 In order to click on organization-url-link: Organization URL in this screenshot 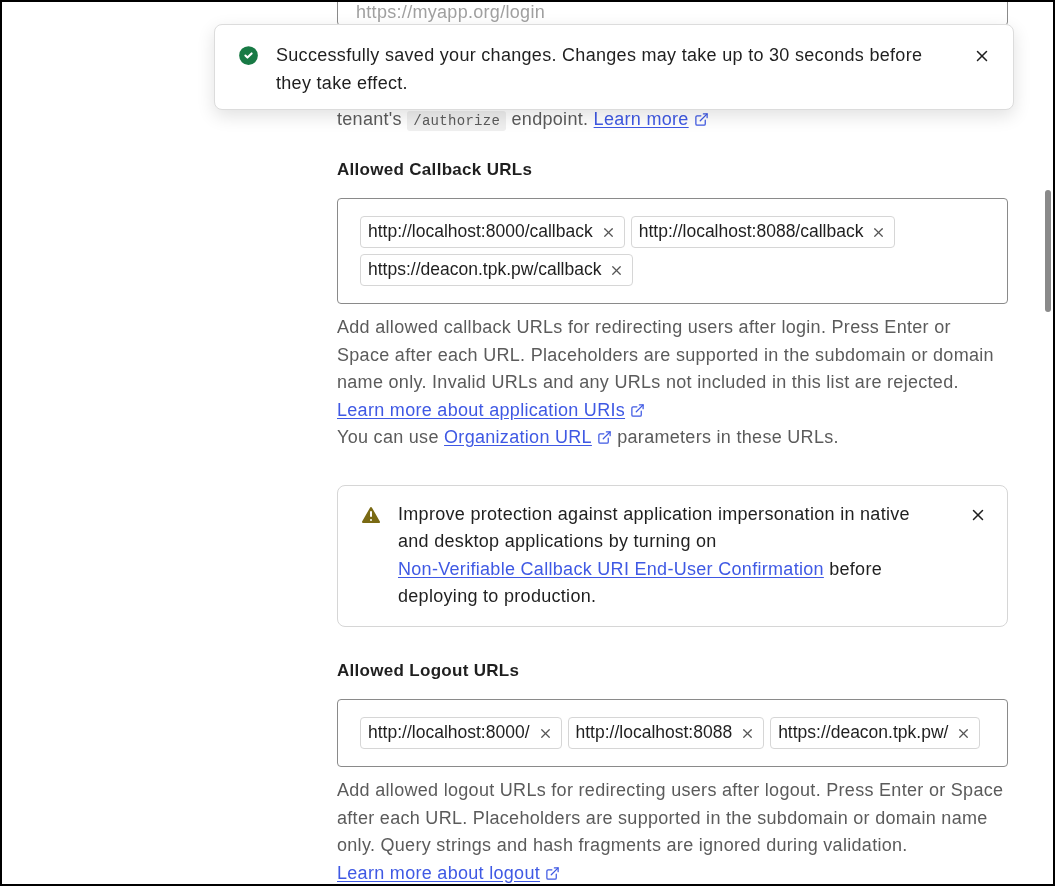, I will do `click(518, 437)`.